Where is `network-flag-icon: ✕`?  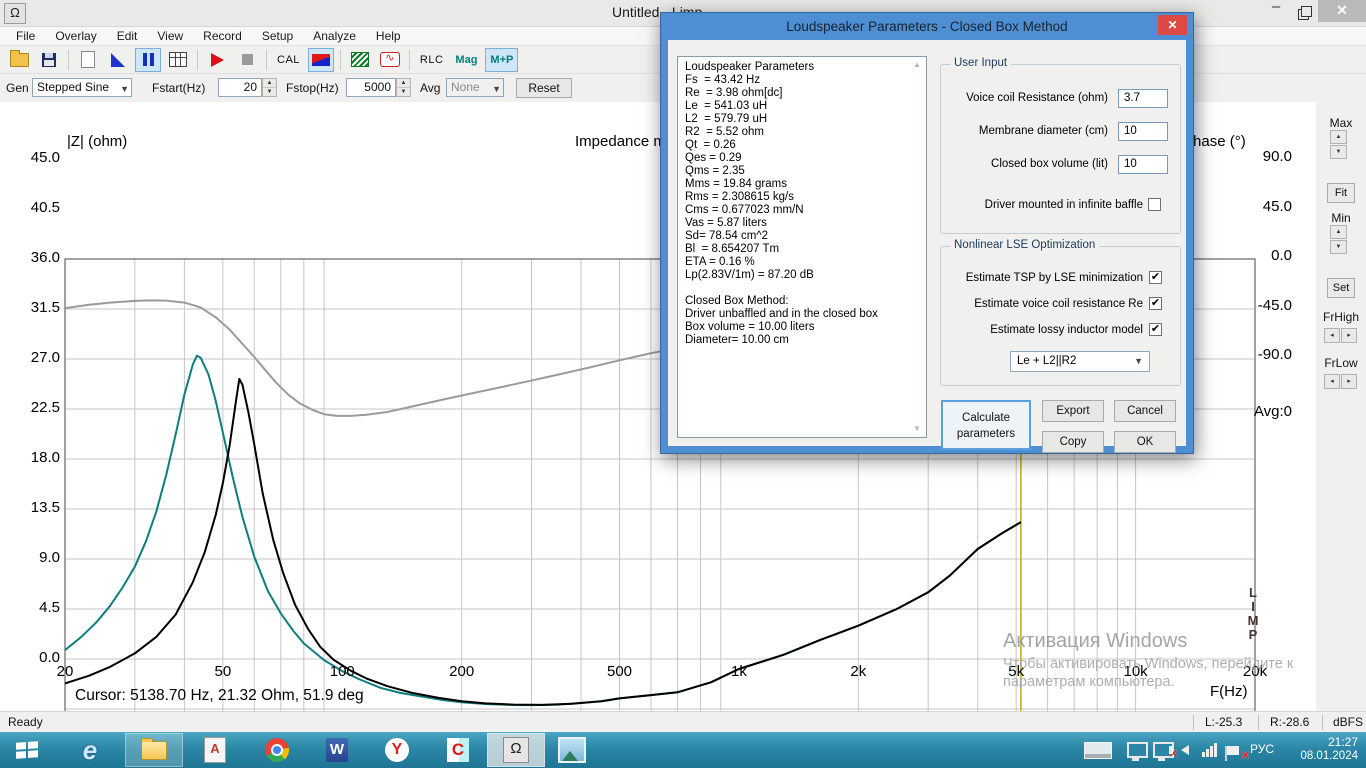
network-flag-icon: ✕ is located at coordinates (1234, 750).